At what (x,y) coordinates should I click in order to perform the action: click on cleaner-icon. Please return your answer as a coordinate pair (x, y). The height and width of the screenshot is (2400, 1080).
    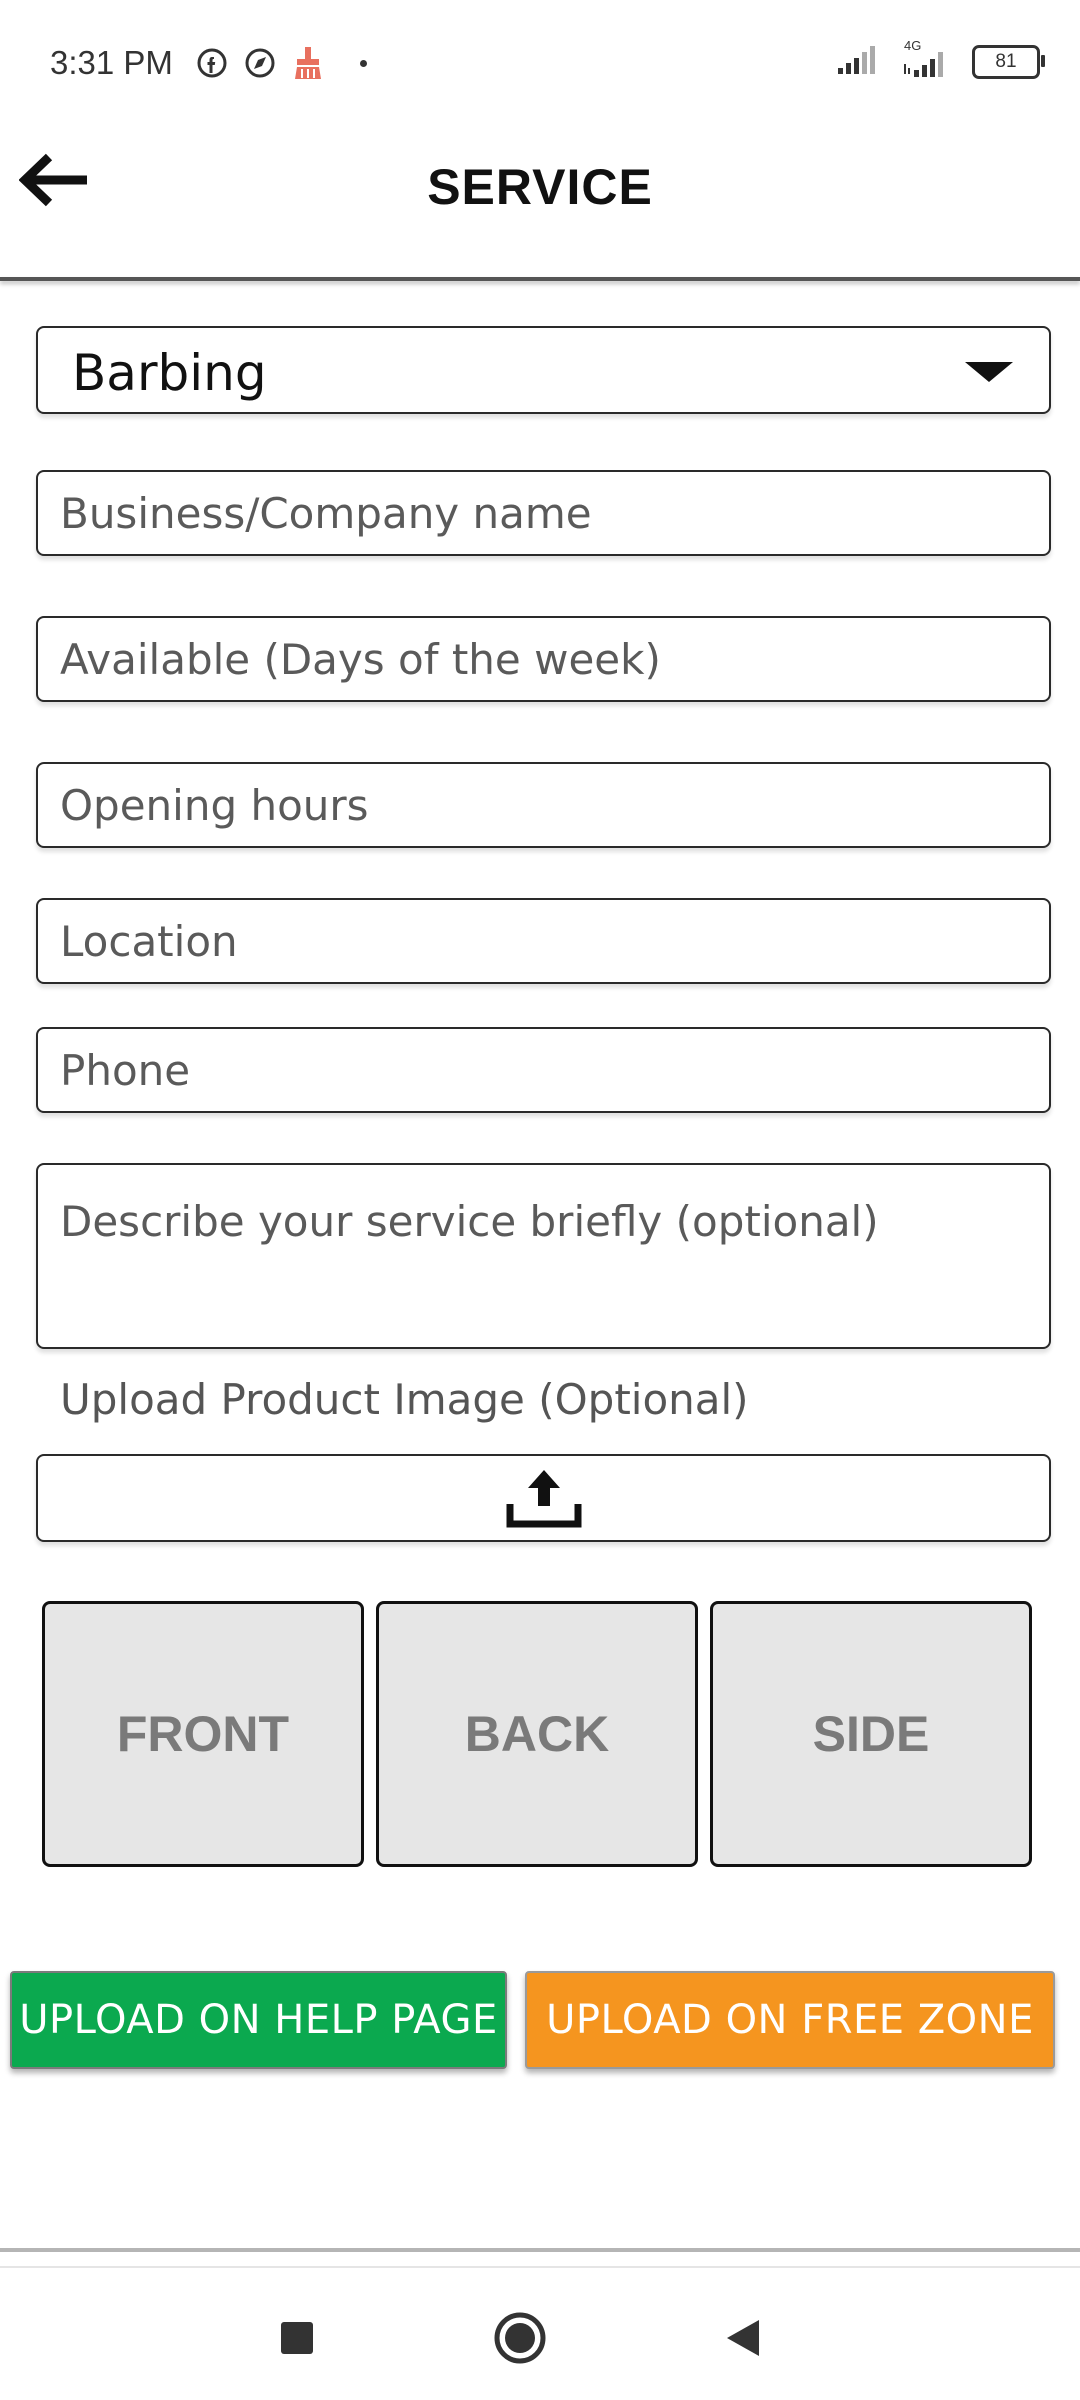
    Looking at the image, I should click on (308, 63).